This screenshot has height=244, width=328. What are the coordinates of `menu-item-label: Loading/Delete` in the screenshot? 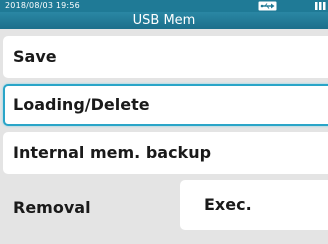 It's located at (81, 104).